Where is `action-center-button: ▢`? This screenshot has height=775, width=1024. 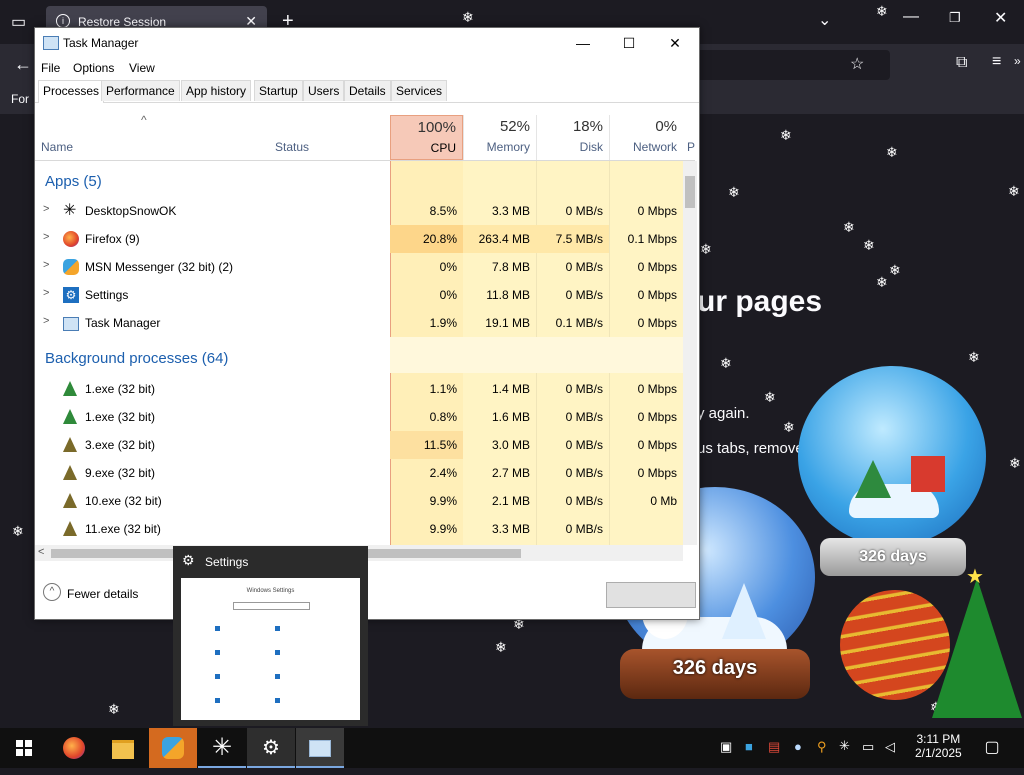
action-center-button: ▢ is located at coordinates (992, 748).